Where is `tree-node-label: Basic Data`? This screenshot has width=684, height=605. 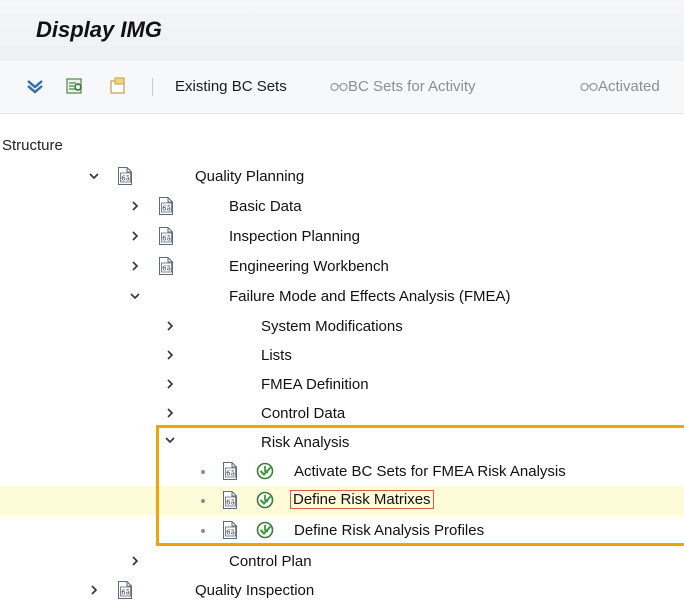 tree-node-label: Basic Data is located at coordinates (265, 206).